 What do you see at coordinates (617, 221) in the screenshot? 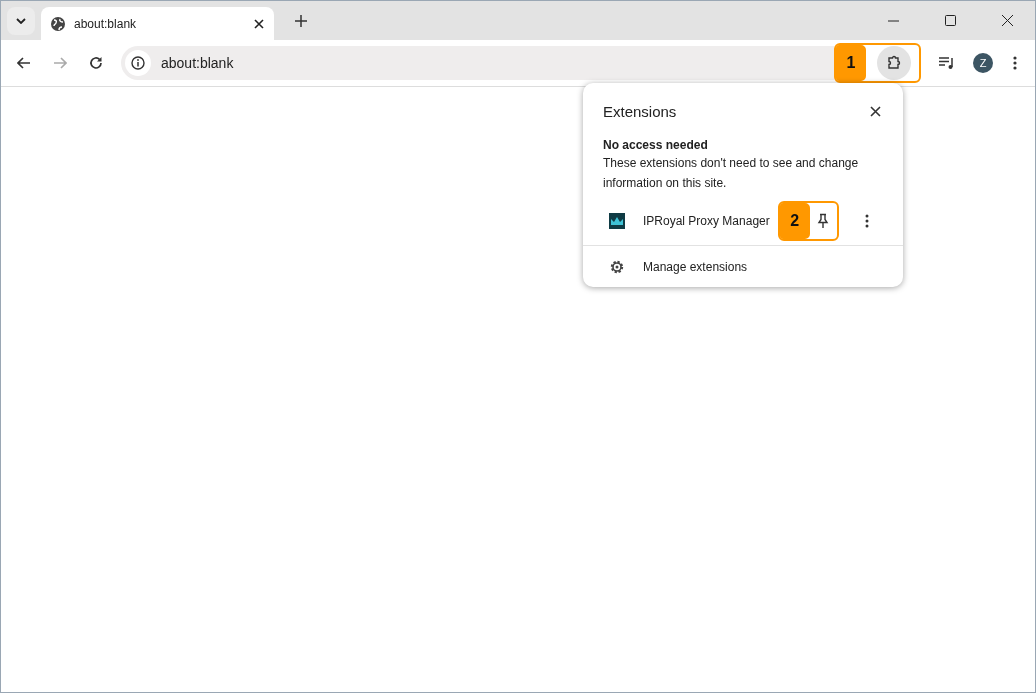
I see `crown-logo-icon` at bounding box center [617, 221].